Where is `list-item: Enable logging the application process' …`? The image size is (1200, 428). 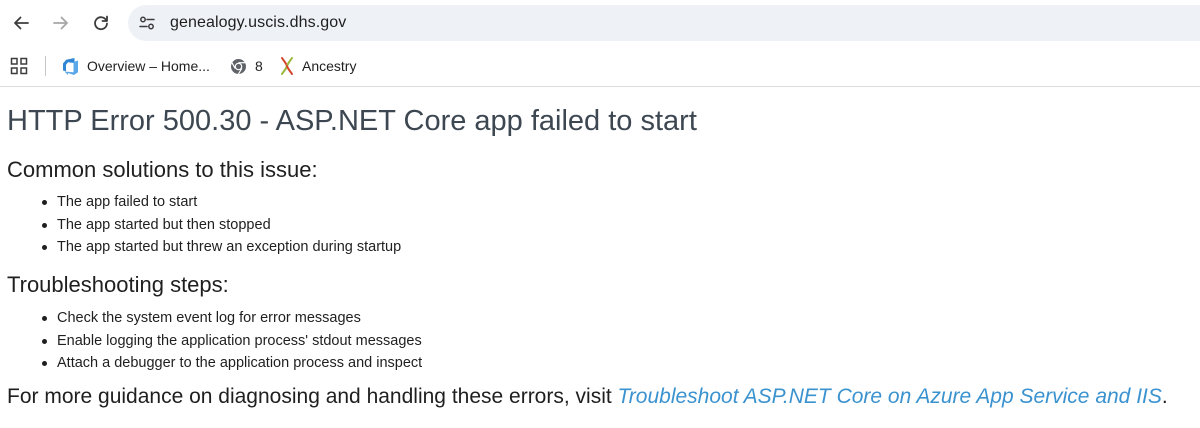
list-item: Enable logging the application process' … is located at coordinates (229, 341).